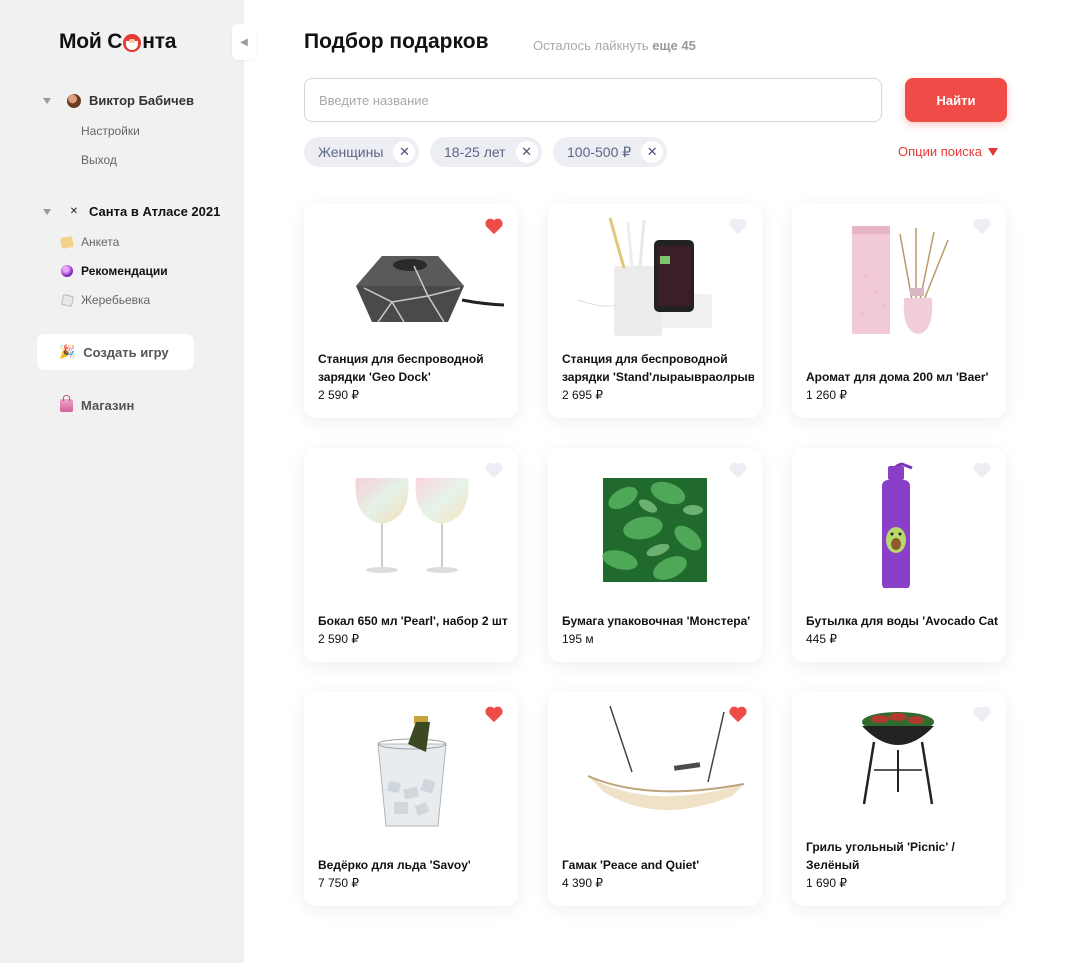 This screenshot has width=1066, height=963. I want to click on logo-text-end: нта, so click(159, 41).